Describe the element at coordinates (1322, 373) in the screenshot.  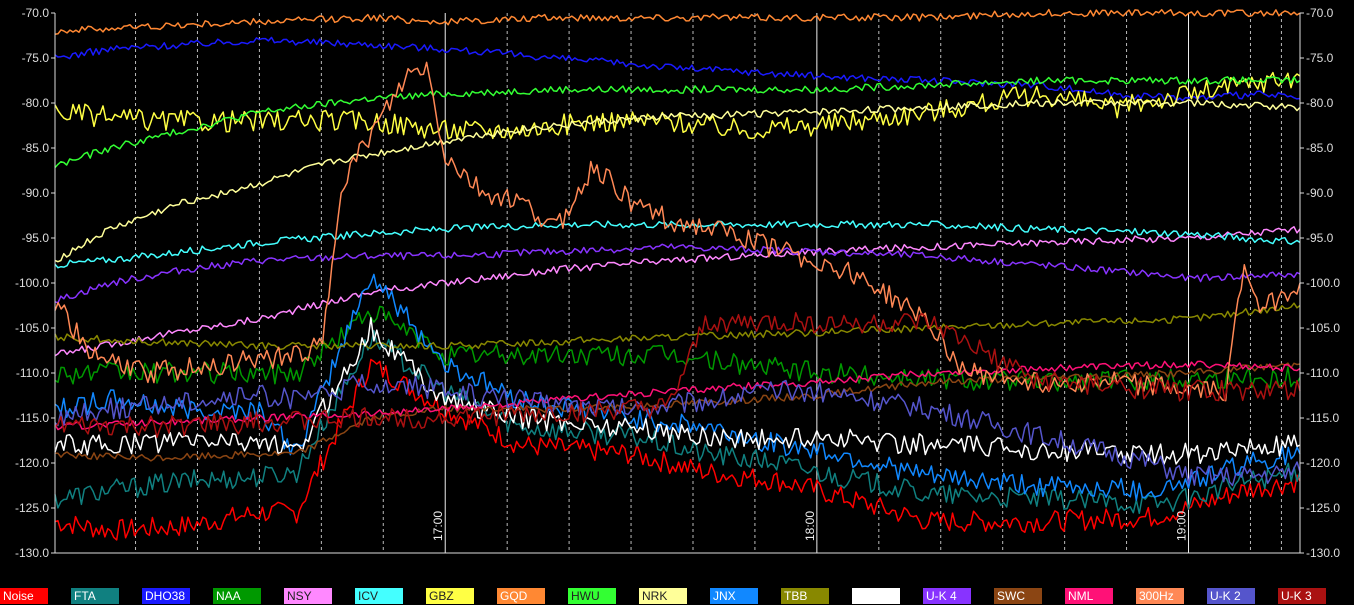
I see `y-tick-label-right: -110.0` at that location.